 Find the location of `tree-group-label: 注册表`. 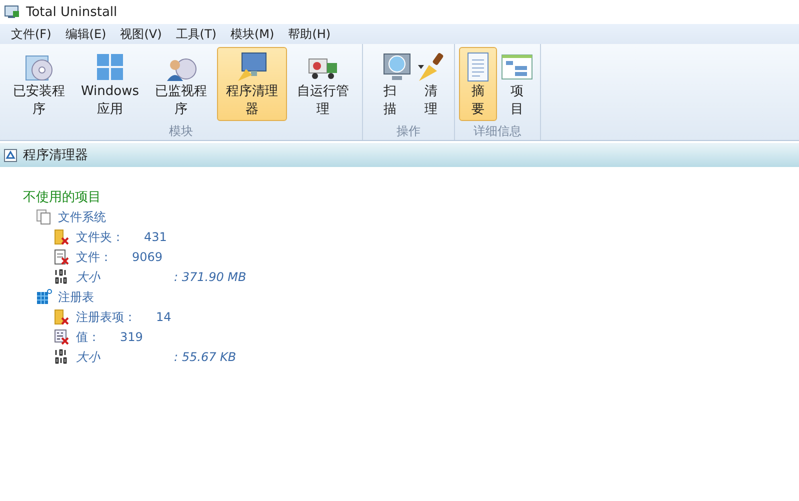

tree-group-label: 注册表 is located at coordinates (76, 297).